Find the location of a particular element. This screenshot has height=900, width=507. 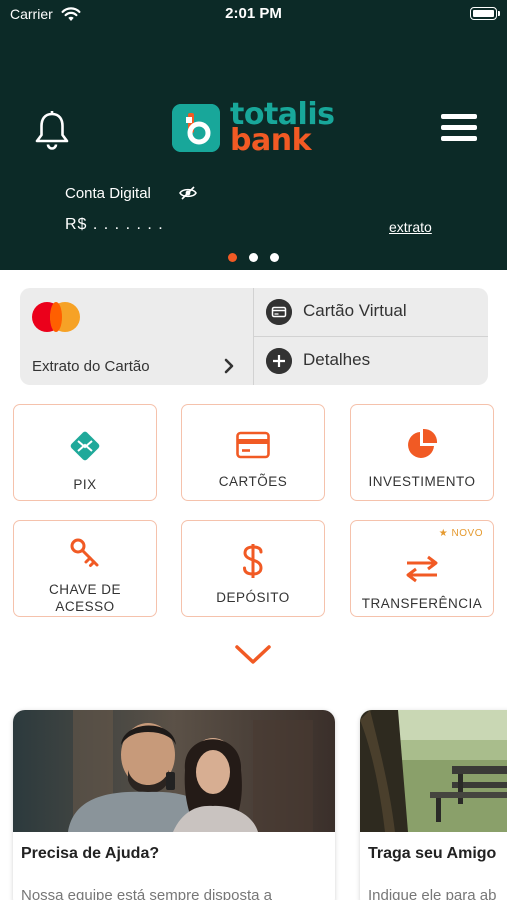

promo-title: Traga seu Amigo is located at coordinates (432, 853).